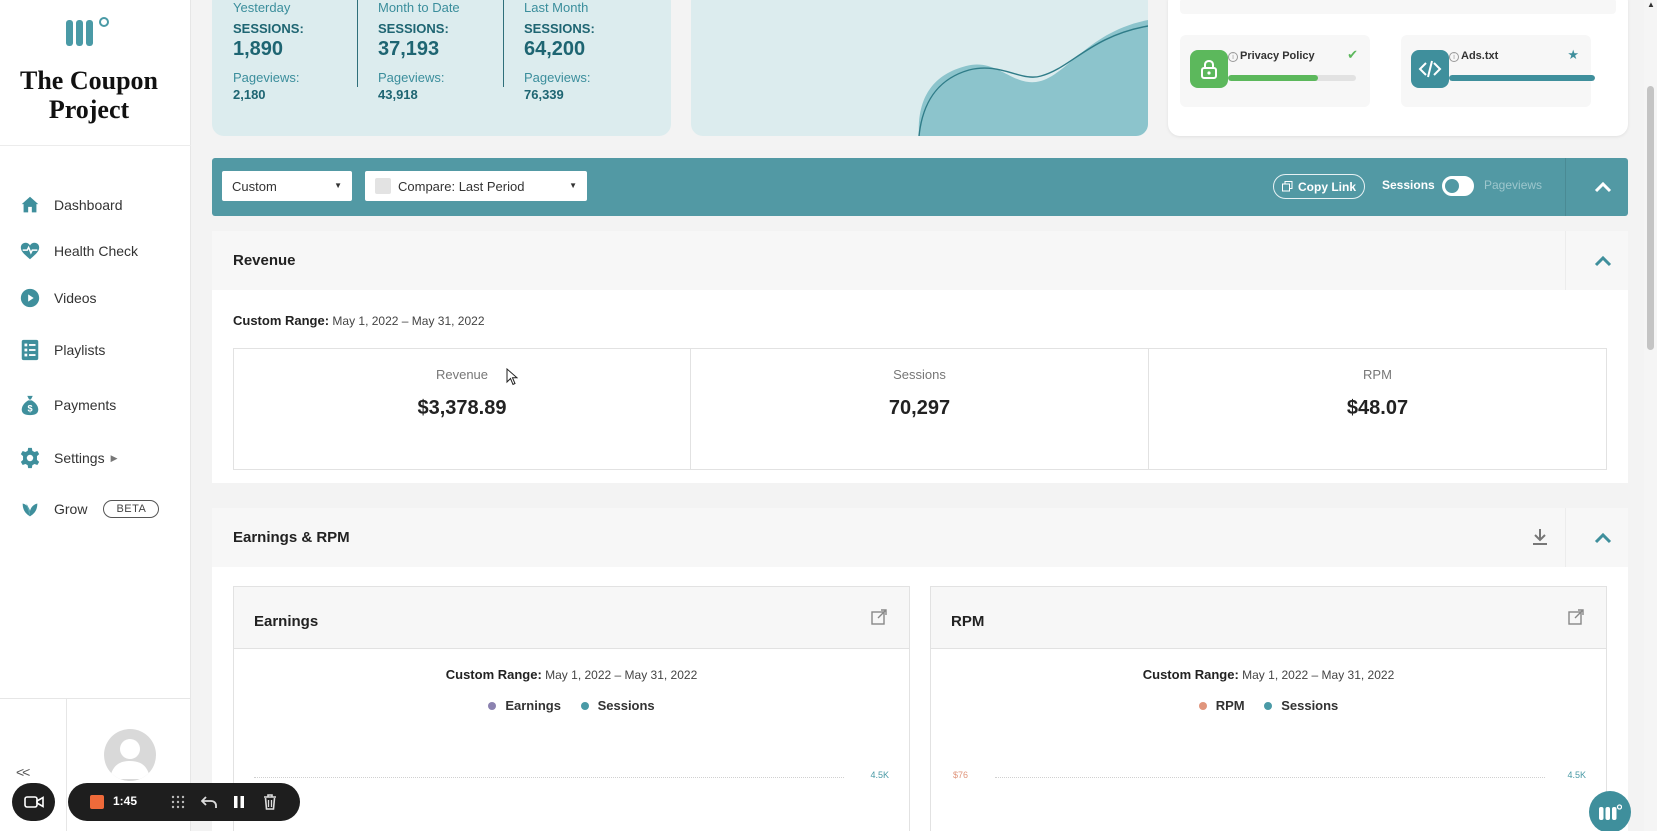 The width and height of the screenshot is (1657, 831). I want to click on sidebar-item-dashboard: Dashboard, so click(70, 205).